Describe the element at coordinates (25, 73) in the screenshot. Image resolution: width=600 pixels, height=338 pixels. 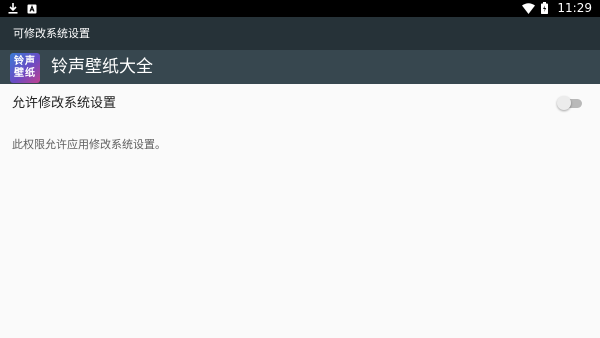
I see `app-icon-text-line2: 壁纸` at that location.